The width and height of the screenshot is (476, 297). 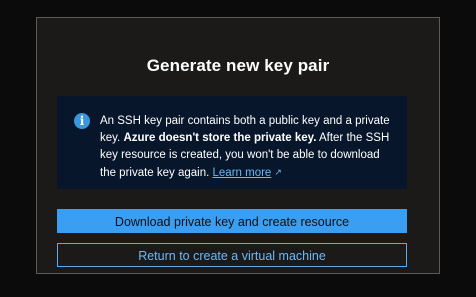 I want to click on download-private-key-button: Download private key and create resource, so click(x=232, y=221).